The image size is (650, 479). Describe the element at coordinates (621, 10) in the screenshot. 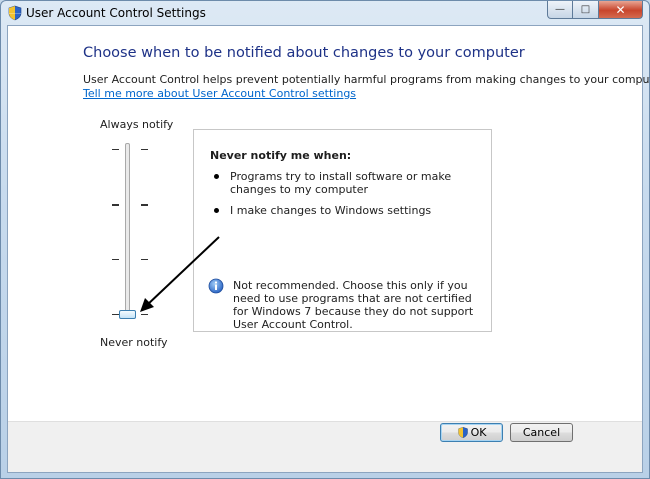

I see `close-button: ✕` at that location.